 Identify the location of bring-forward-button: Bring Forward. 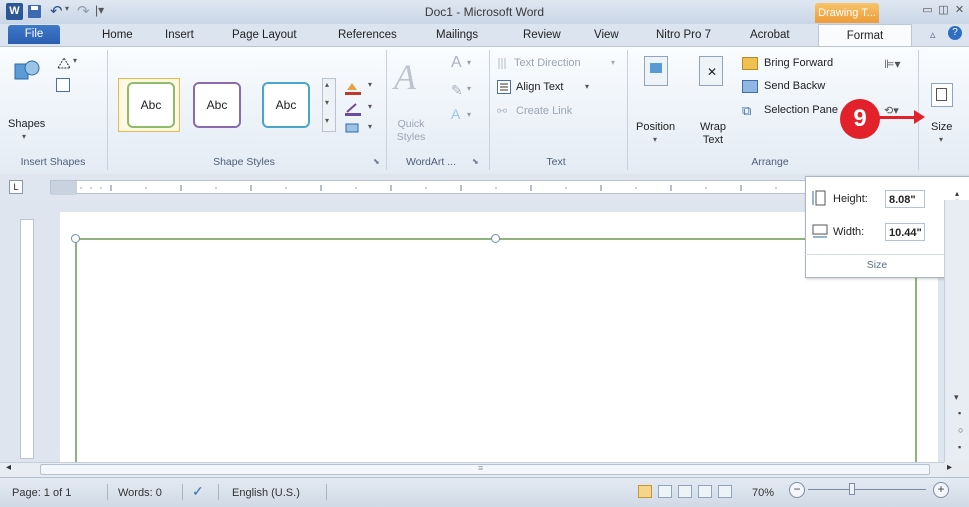
(798, 63).